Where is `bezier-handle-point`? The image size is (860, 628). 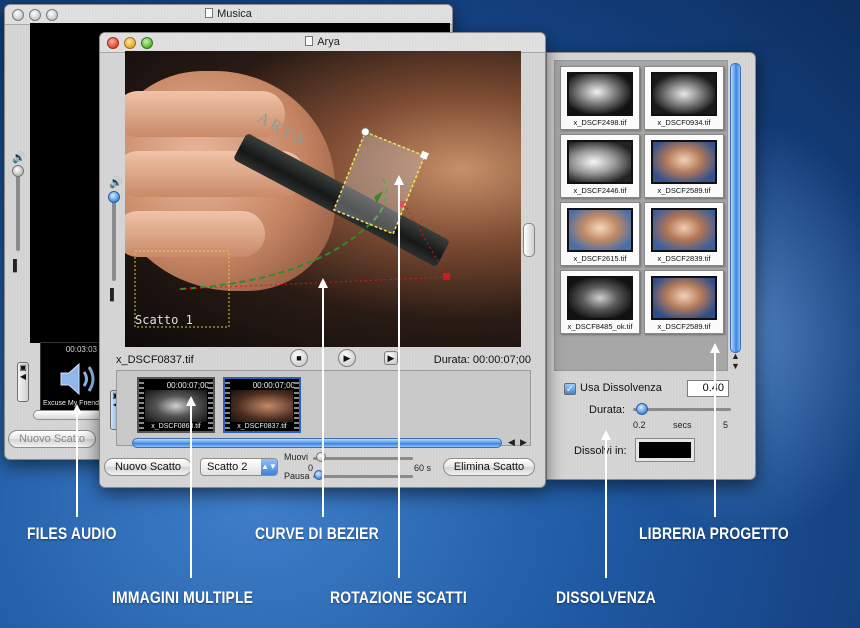 bezier-handle-point is located at coordinates (446, 276).